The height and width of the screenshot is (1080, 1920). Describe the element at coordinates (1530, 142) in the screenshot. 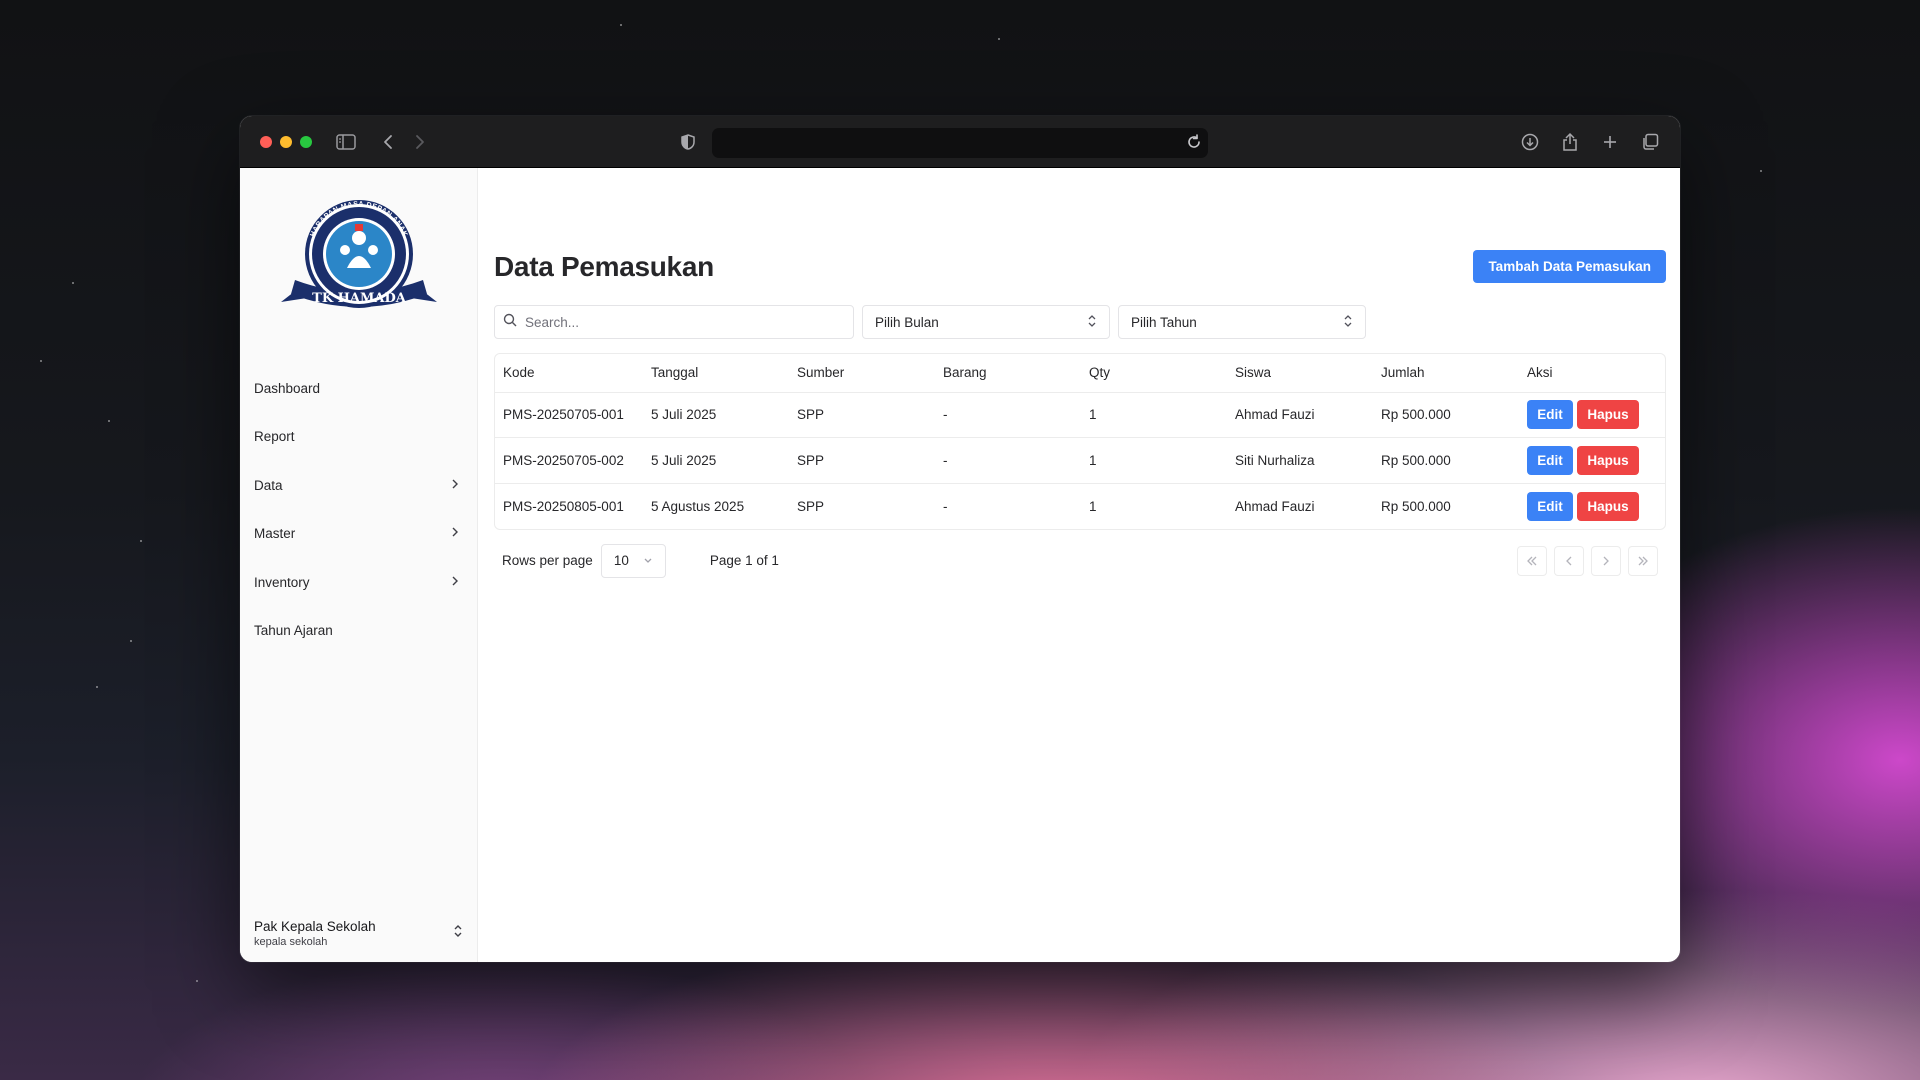

I see `download-icon` at that location.